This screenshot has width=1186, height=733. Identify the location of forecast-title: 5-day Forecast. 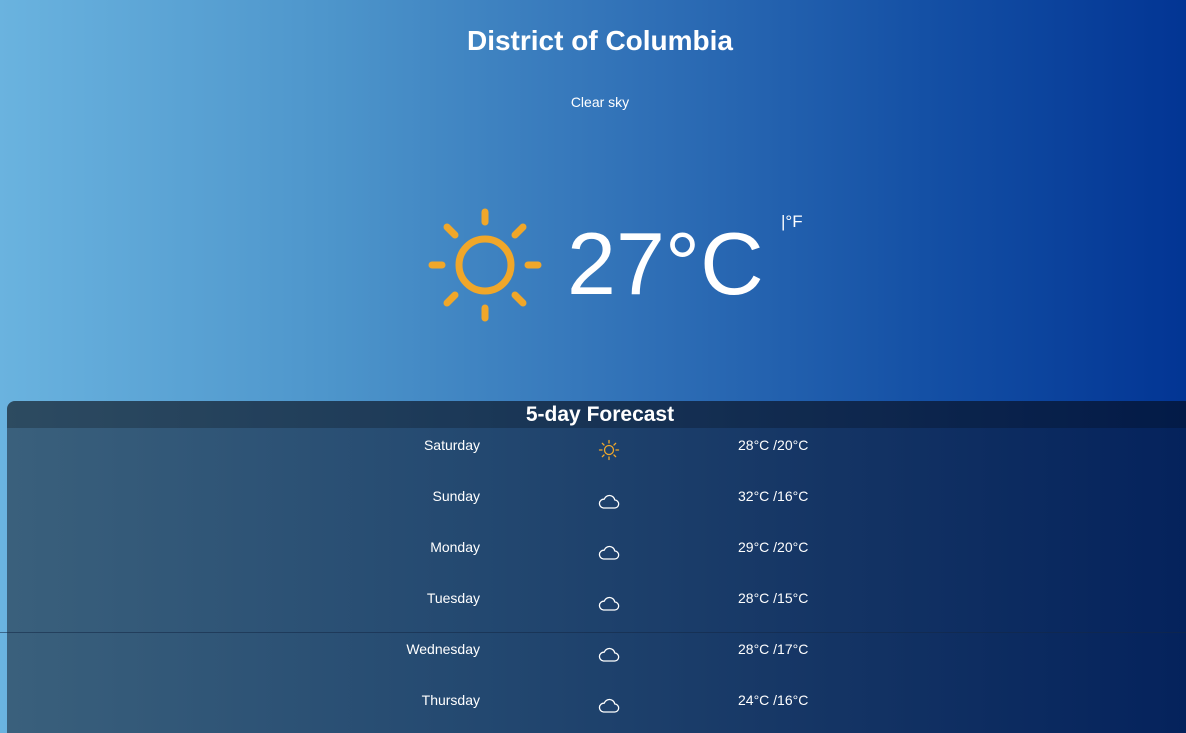
(596, 414).